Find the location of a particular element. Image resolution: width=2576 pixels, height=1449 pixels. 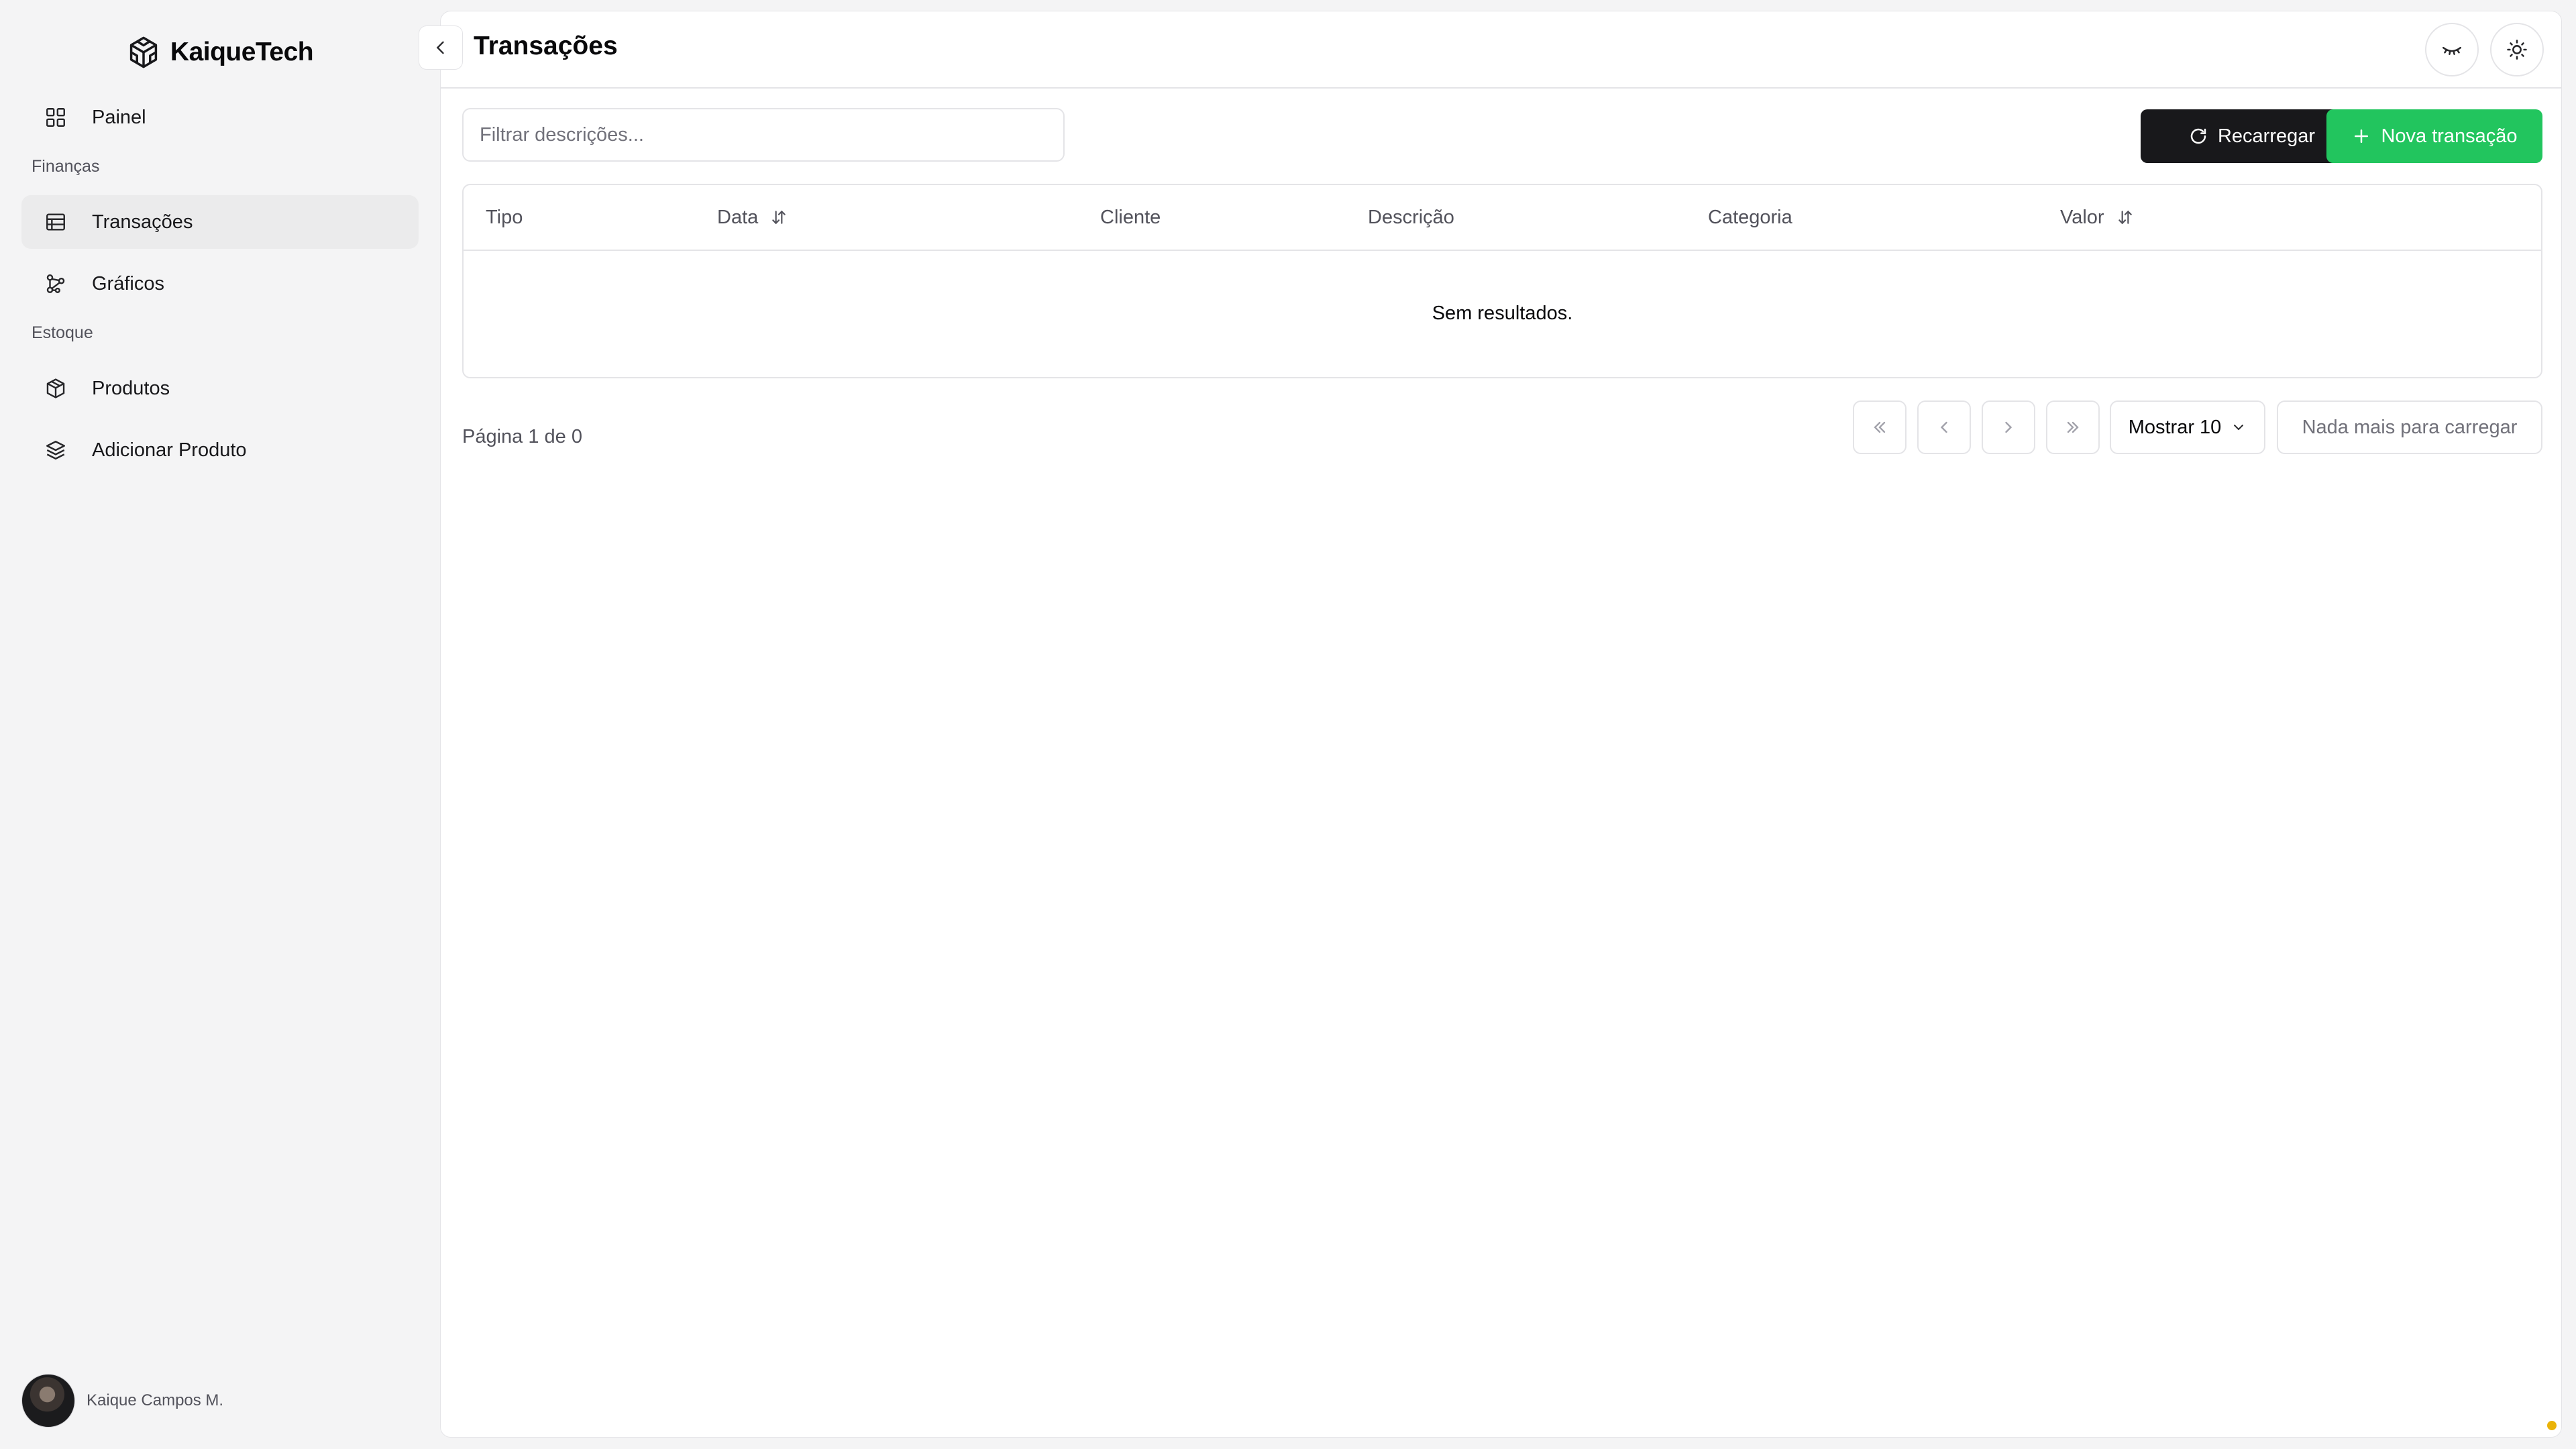

sidebar-item-label: Painel is located at coordinates (119, 117).